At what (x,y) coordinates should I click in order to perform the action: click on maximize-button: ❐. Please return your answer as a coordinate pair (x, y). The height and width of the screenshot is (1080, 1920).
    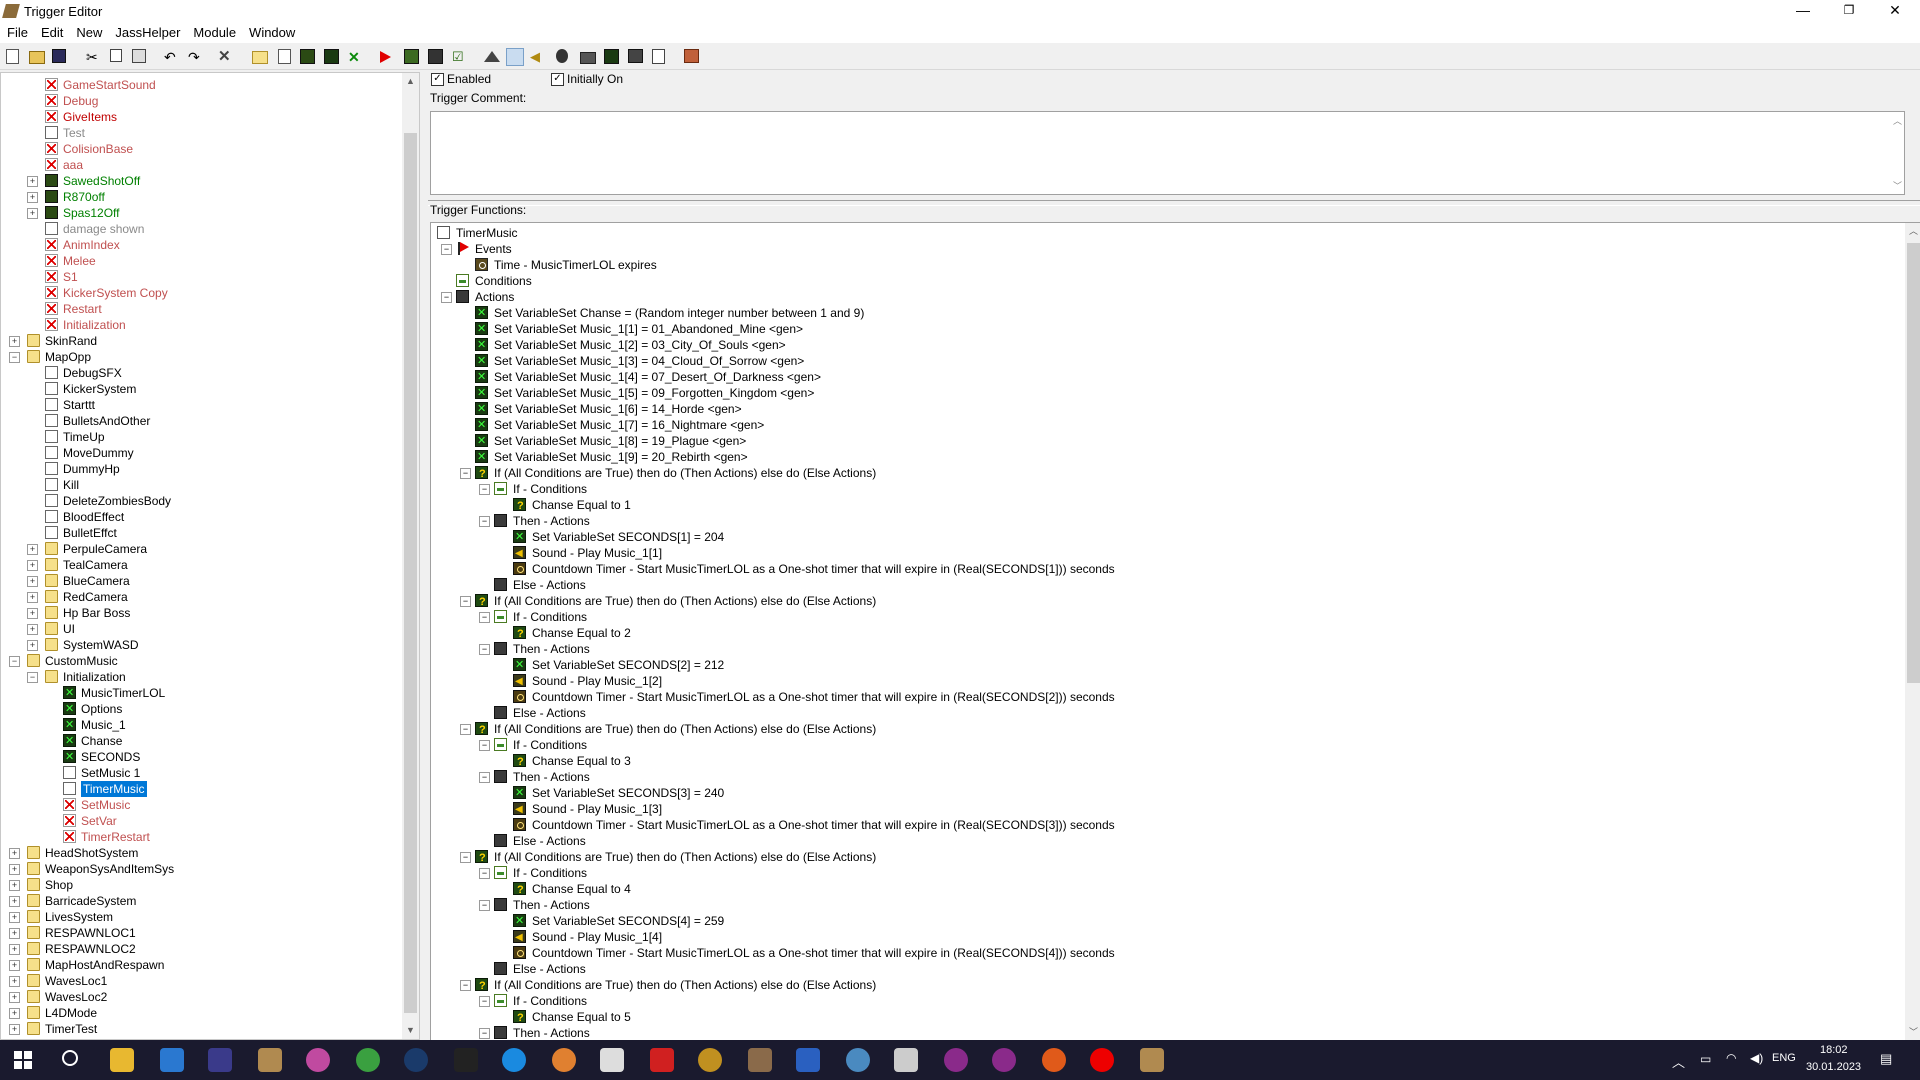
    Looking at the image, I should click on (1849, 11).